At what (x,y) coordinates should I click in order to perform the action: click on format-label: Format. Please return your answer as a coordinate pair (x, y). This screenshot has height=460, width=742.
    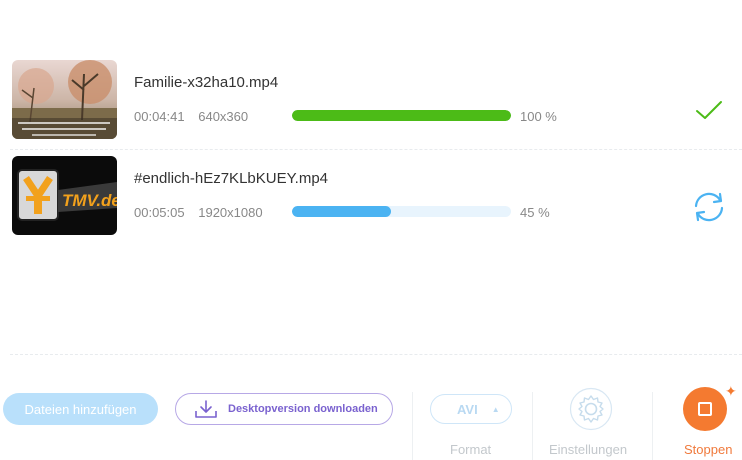
    Looking at the image, I should click on (471, 449).